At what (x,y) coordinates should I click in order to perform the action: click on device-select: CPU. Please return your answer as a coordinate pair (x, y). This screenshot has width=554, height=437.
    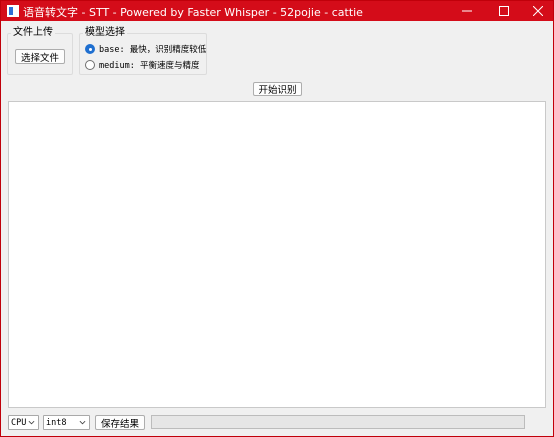
    Looking at the image, I should click on (23, 422).